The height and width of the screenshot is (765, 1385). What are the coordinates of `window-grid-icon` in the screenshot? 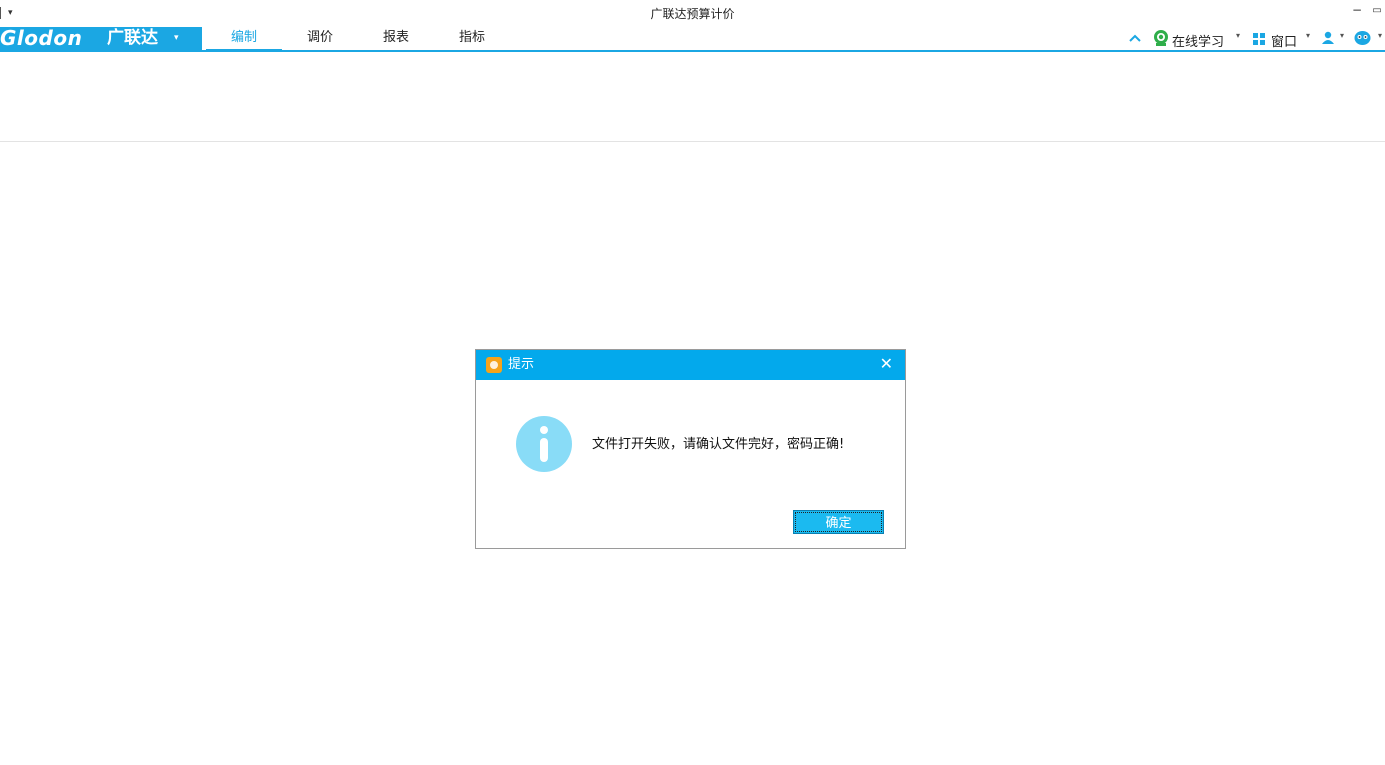 It's located at (1259, 39).